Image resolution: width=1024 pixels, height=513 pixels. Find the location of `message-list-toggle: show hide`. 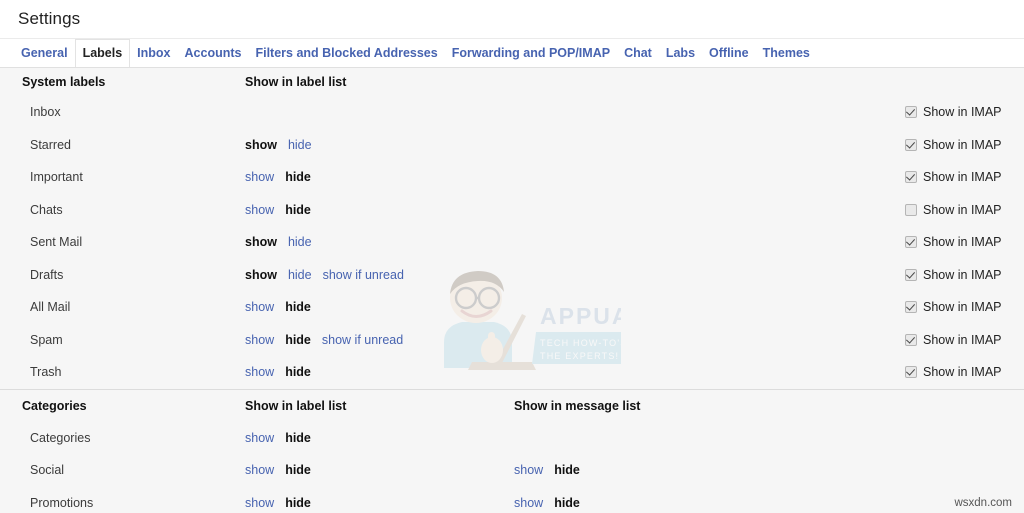

message-list-toggle: show hide is located at coordinates (547, 470).